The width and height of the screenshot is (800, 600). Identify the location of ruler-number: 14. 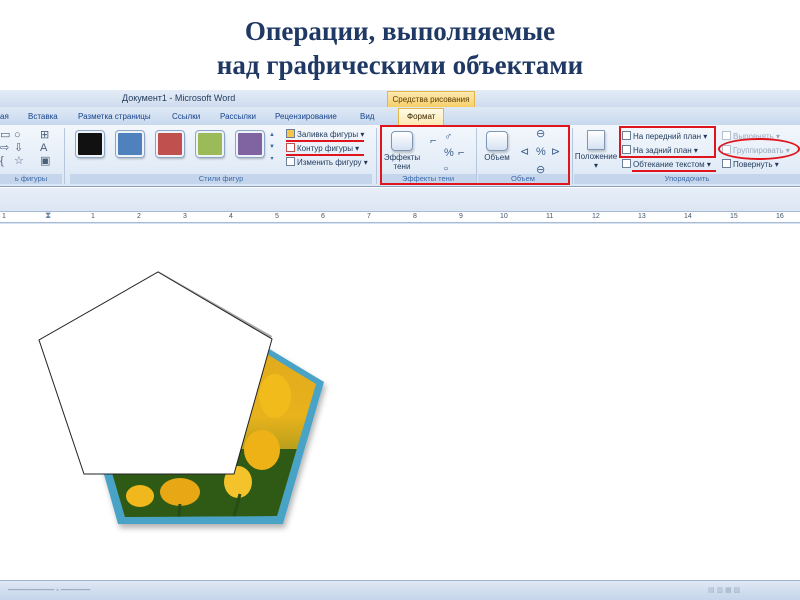
(688, 216).